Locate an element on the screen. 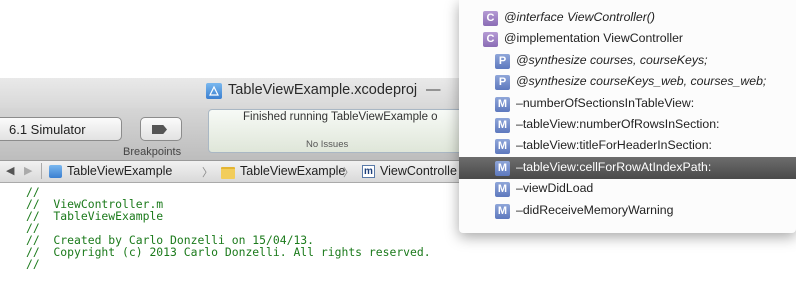 This screenshot has height=282, width=796. breakpoints-button is located at coordinates (161, 129).